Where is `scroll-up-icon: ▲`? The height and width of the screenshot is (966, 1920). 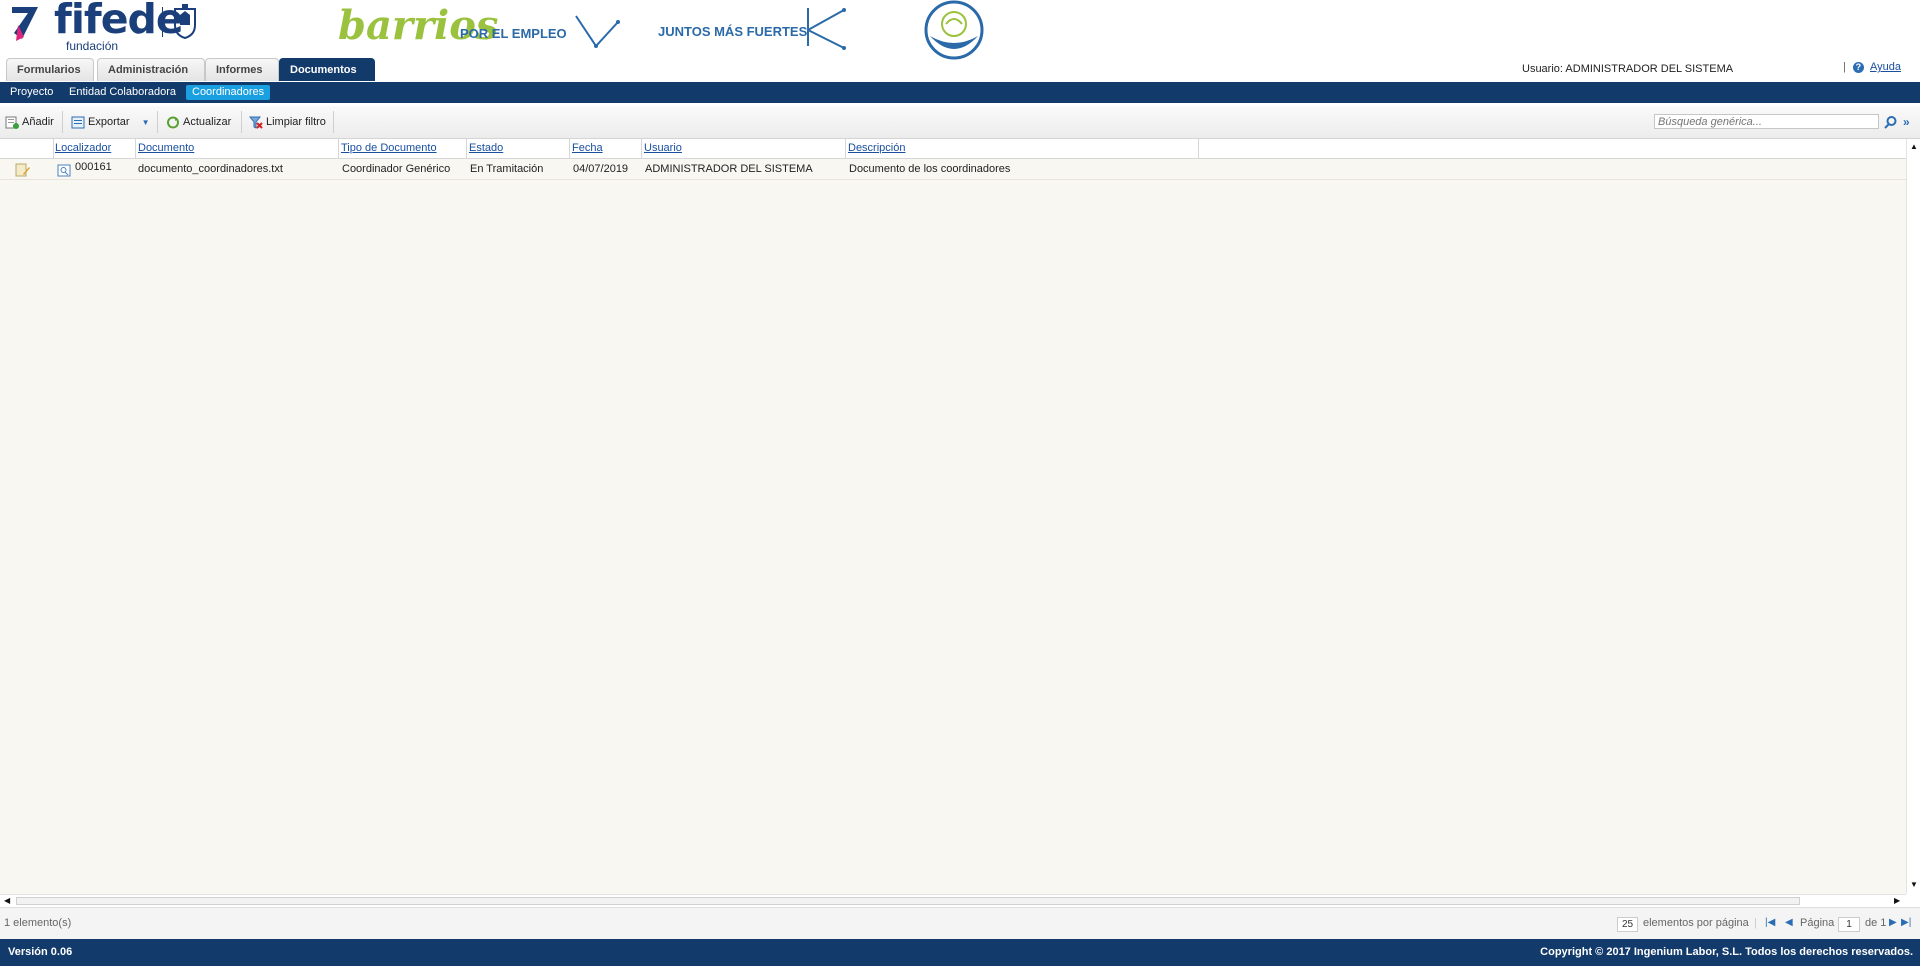
scroll-up-icon: ▲ is located at coordinates (1914, 147).